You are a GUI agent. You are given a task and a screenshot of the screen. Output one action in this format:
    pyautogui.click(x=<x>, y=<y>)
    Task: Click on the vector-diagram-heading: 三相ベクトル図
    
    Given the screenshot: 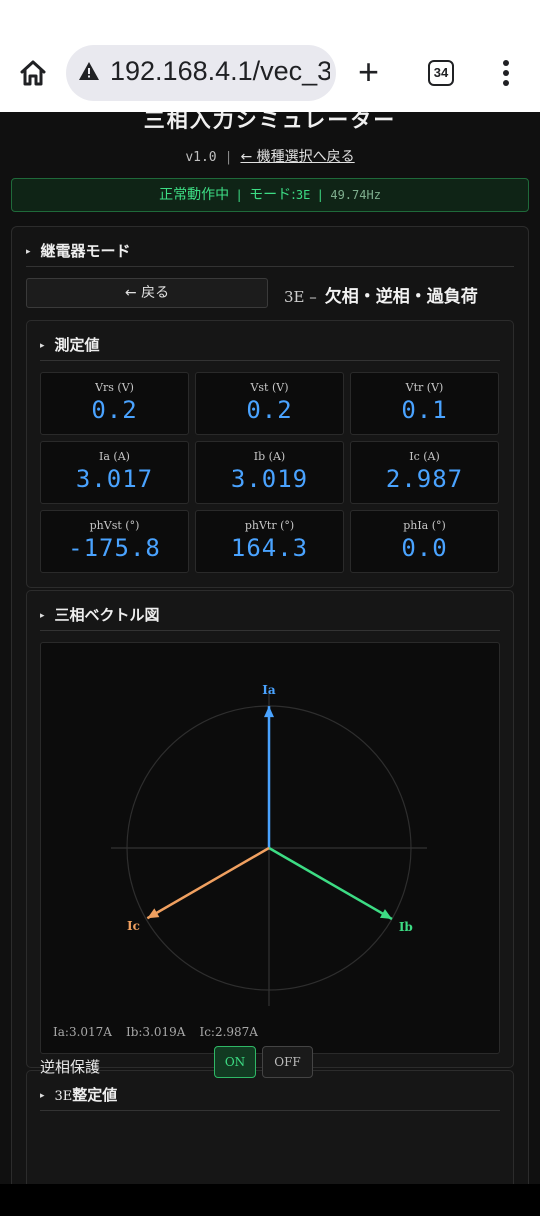 What is the action you would take?
    pyautogui.click(x=107, y=615)
    